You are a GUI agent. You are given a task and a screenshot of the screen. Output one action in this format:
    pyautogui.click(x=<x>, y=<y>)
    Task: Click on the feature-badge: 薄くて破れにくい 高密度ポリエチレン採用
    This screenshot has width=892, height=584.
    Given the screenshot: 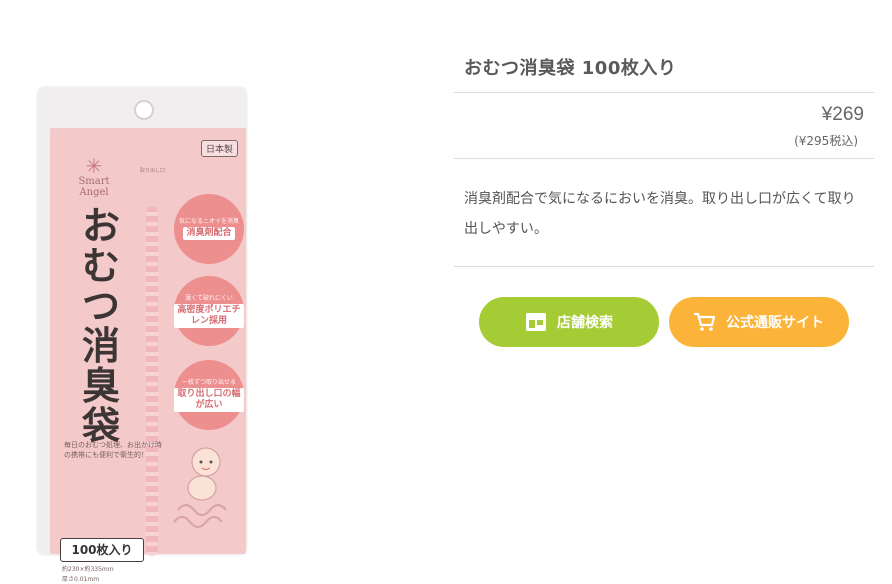 What is the action you would take?
    pyautogui.click(x=209, y=311)
    